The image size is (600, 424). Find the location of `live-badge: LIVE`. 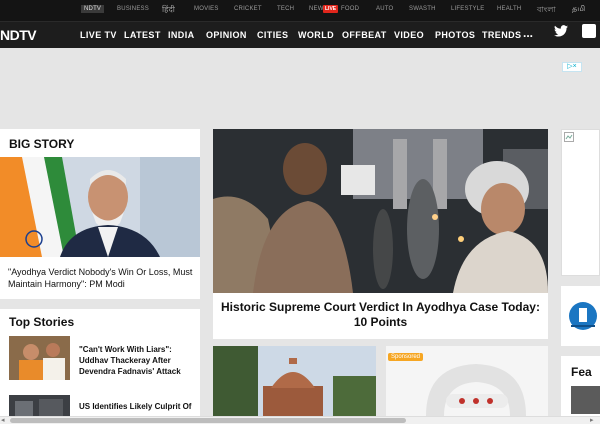

live-badge: LIVE is located at coordinates (331, 9).